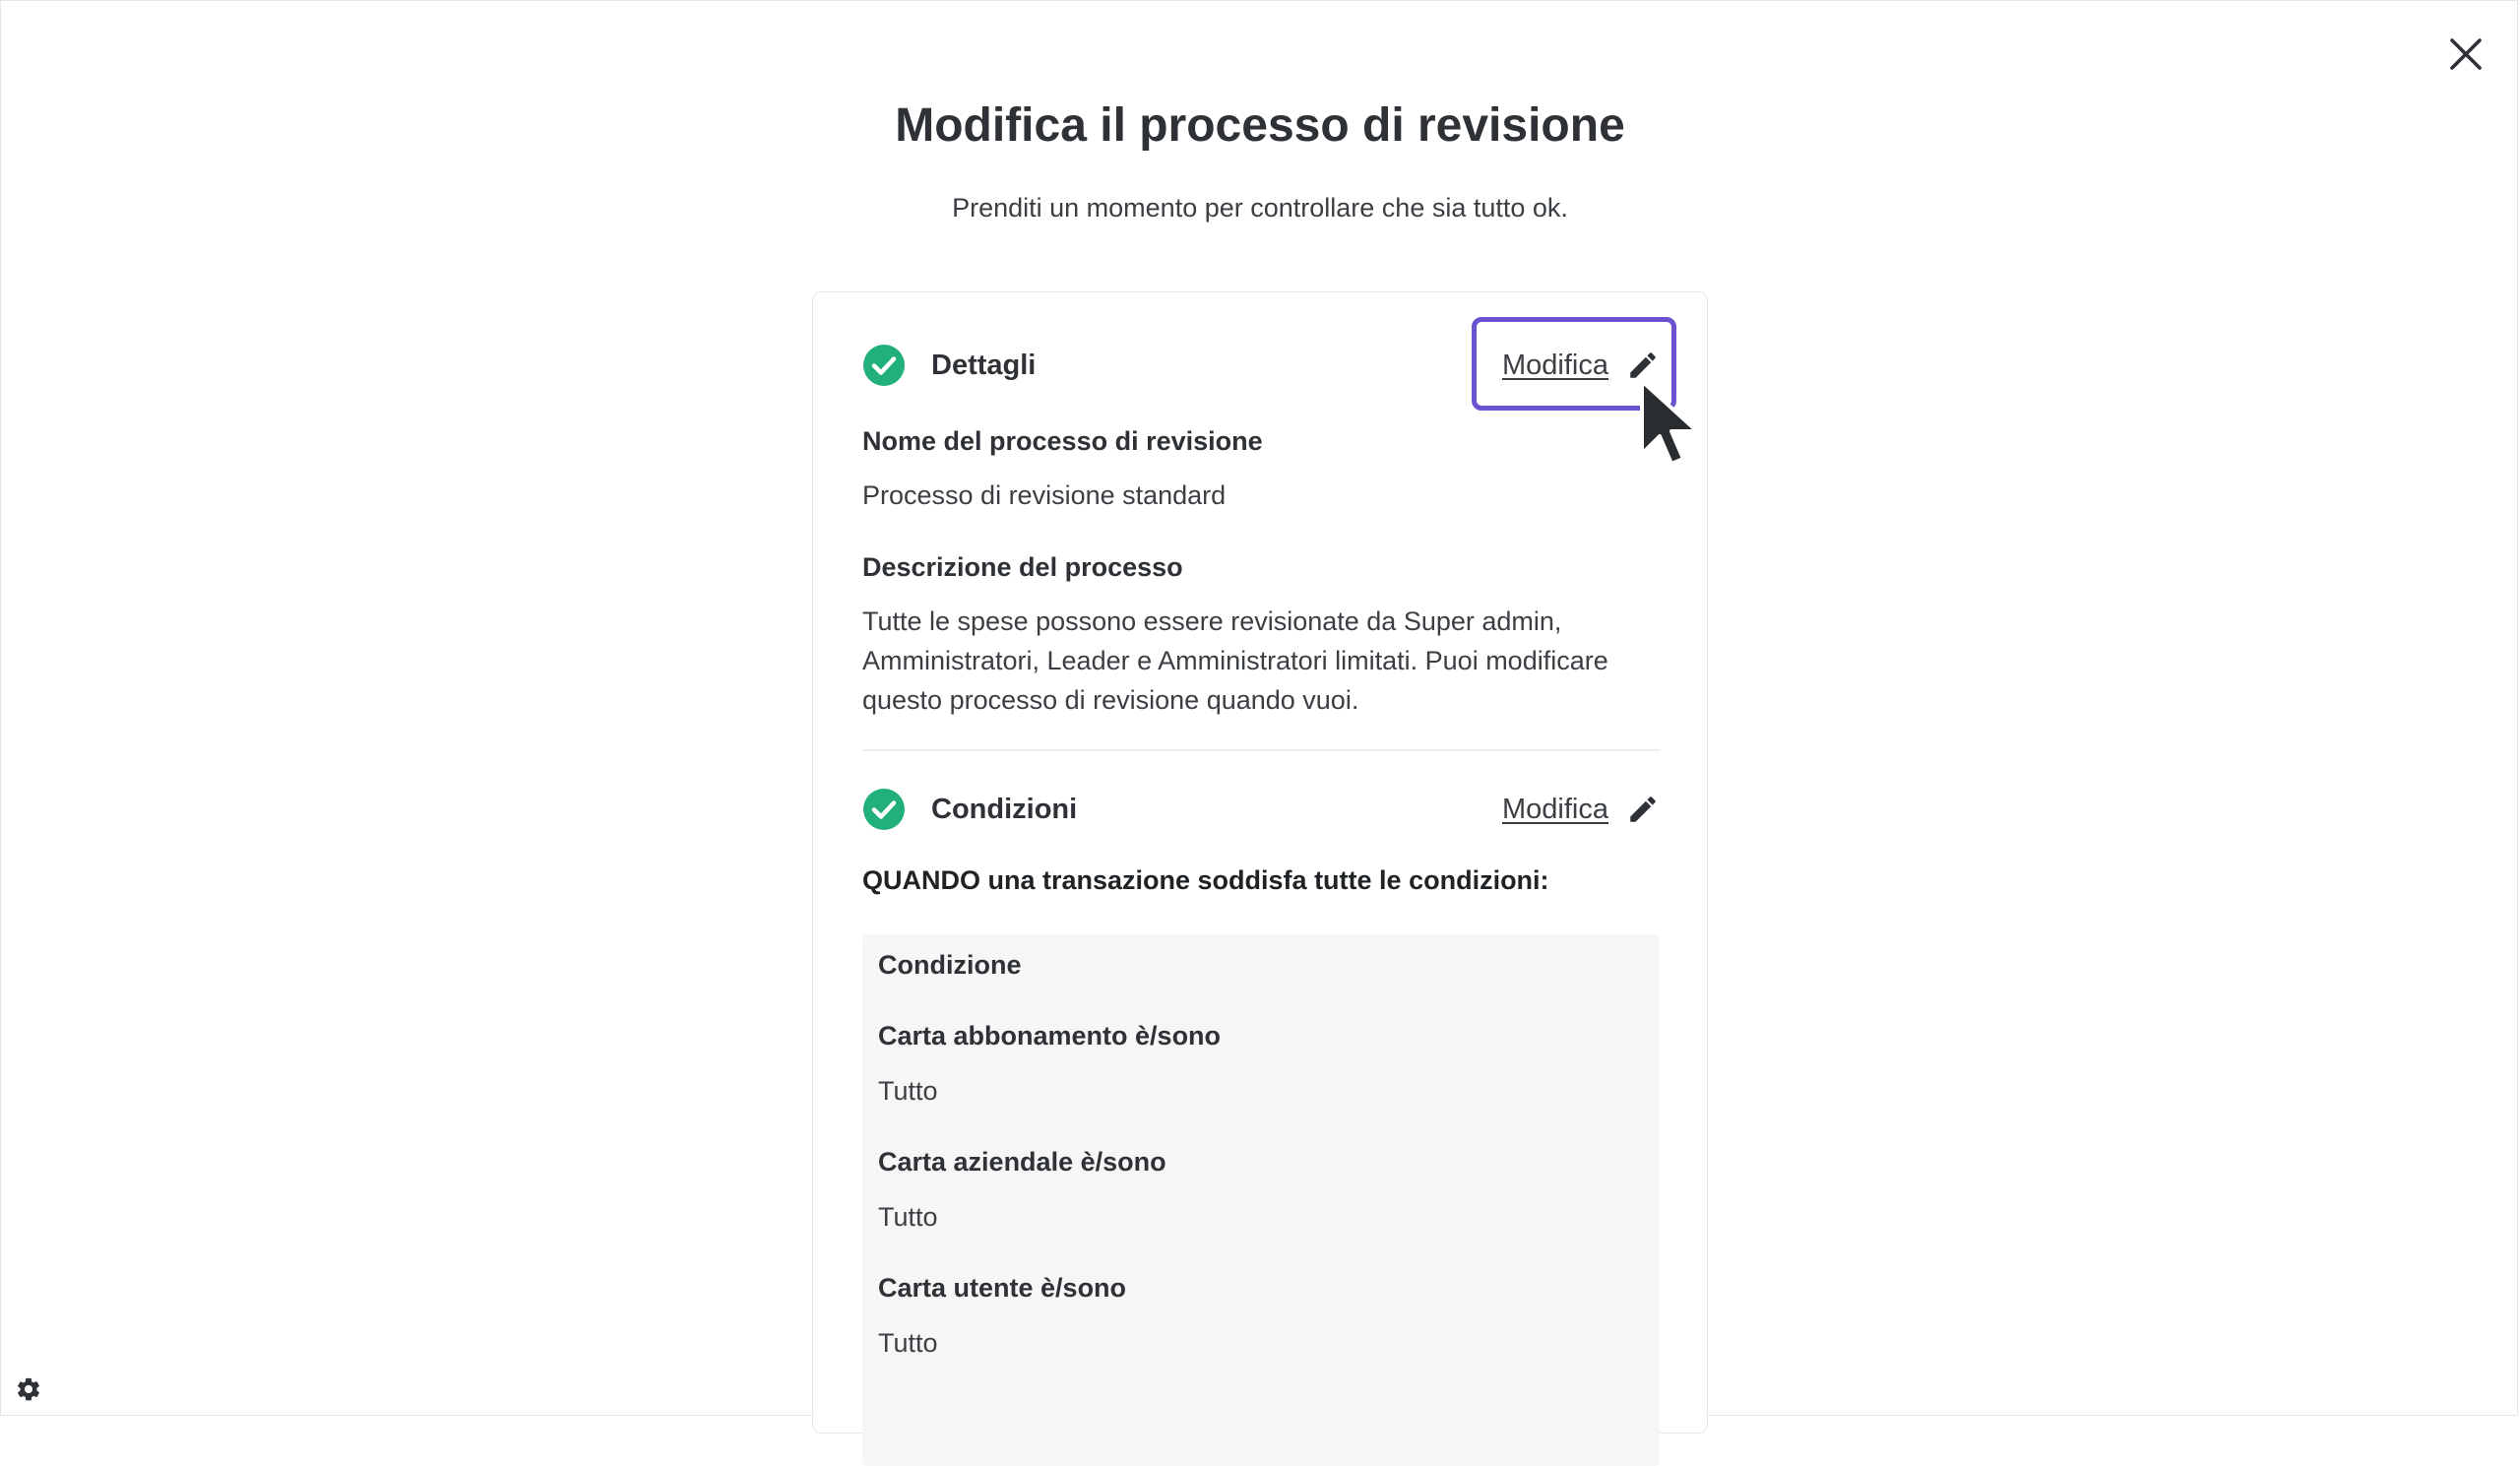  What do you see at coordinates (1050, 1036) in the screenshot?
I see `condition-label: Carta abbonamento è/sono` at bounding box center [1050, 1036].